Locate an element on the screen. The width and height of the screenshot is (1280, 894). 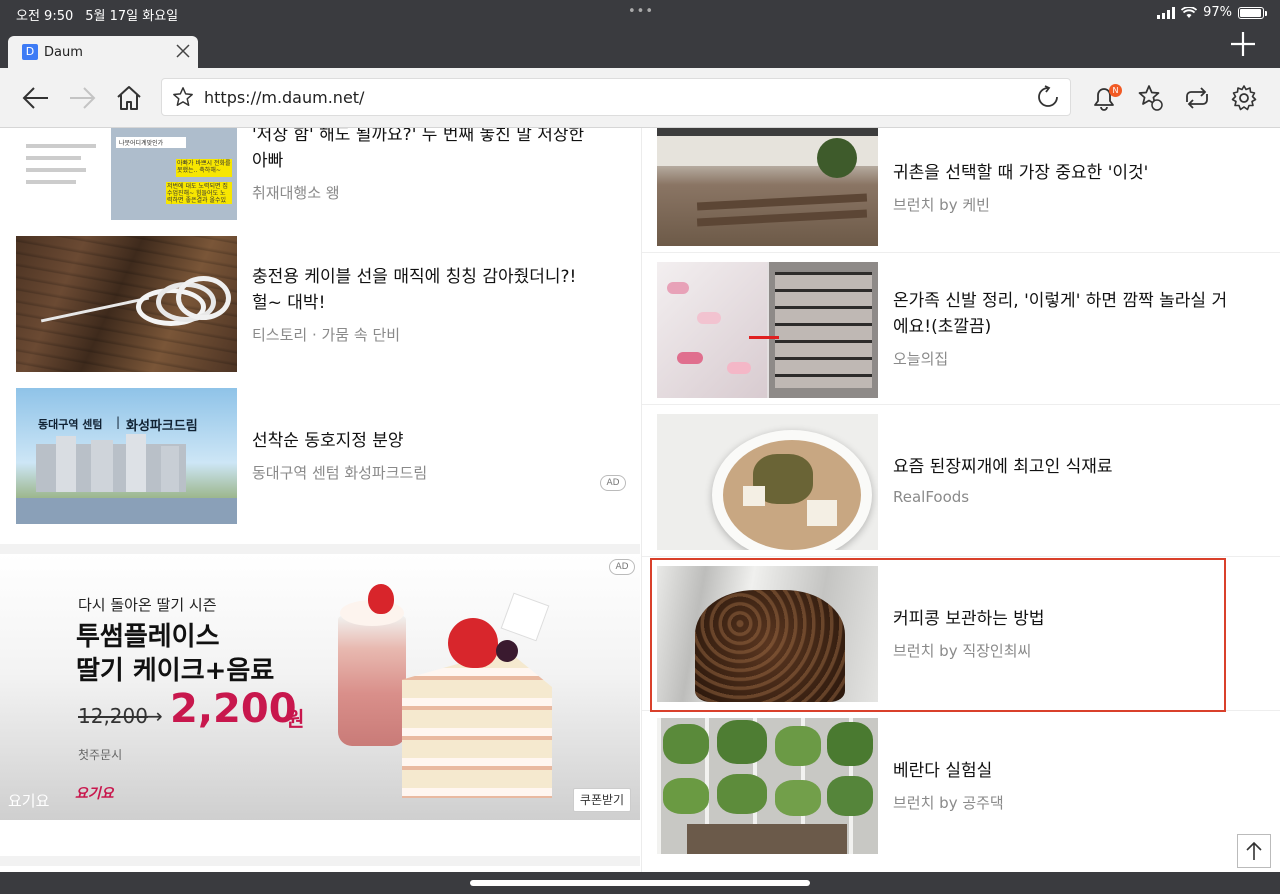
address-bar: https://m.daum.net/ is located at coordinates (616, 97).